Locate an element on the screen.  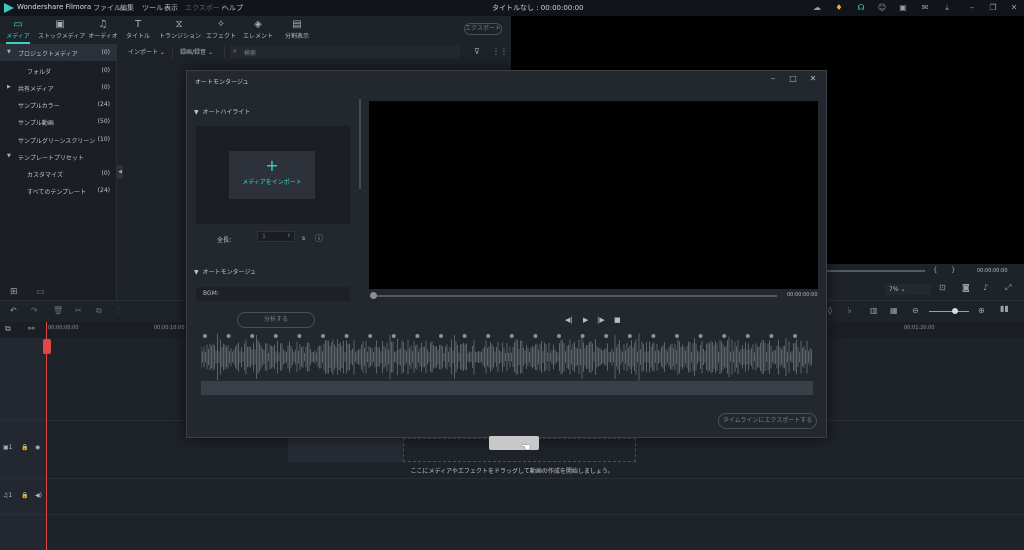
audio-waveform is located at coordinates (507, 357).